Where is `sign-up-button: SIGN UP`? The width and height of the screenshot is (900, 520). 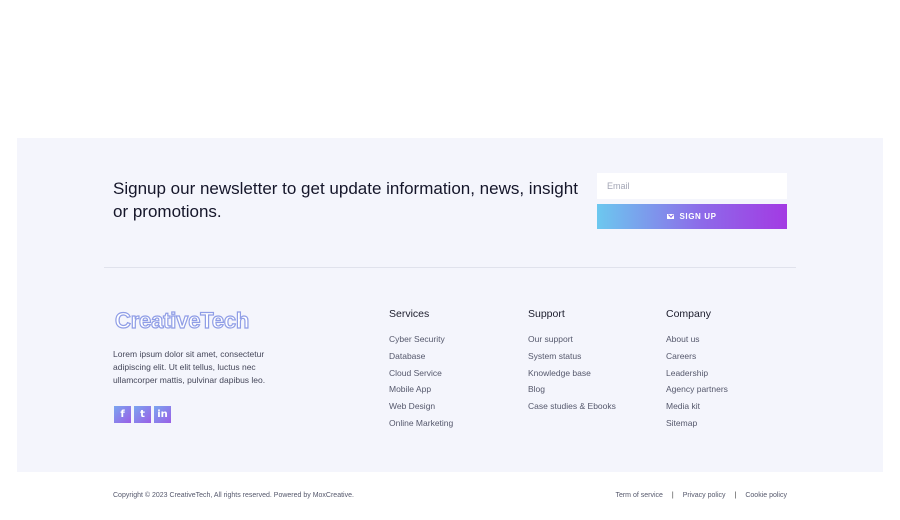
sign-up-button: SIGN UP is located at coordinates (692, 216).